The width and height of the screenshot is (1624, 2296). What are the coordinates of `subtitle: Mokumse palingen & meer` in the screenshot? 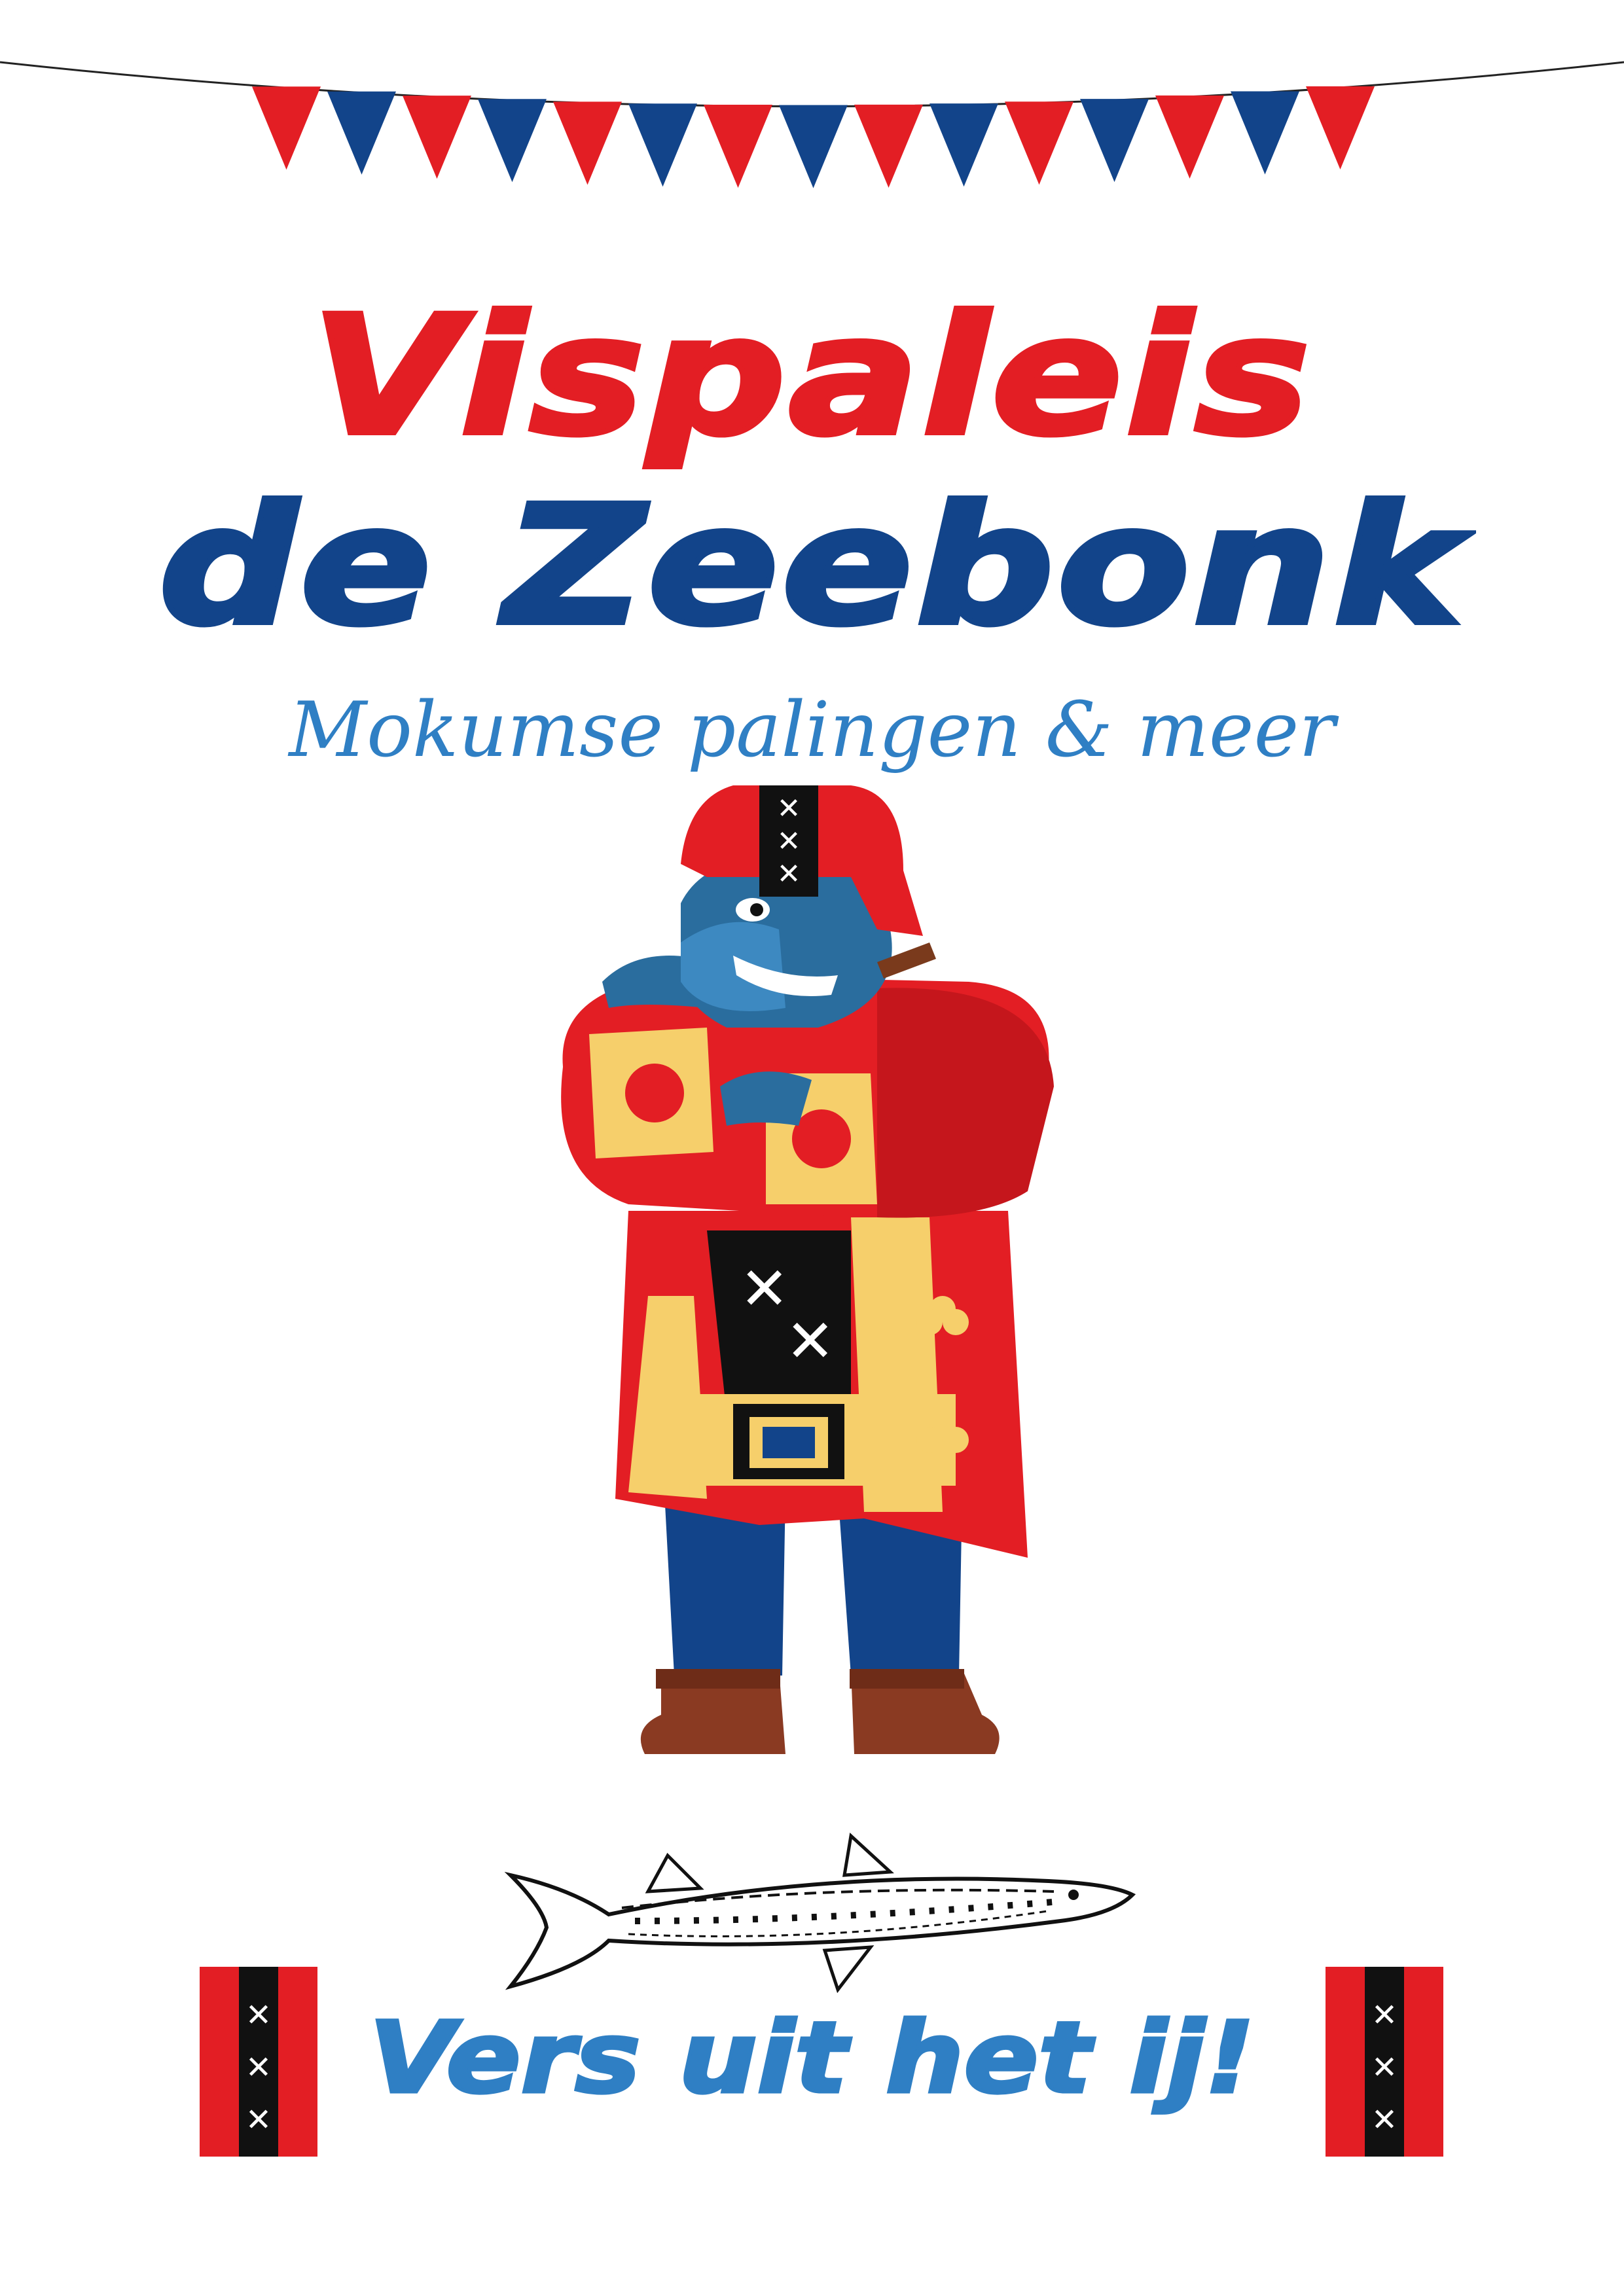 It's located at (812, 730).